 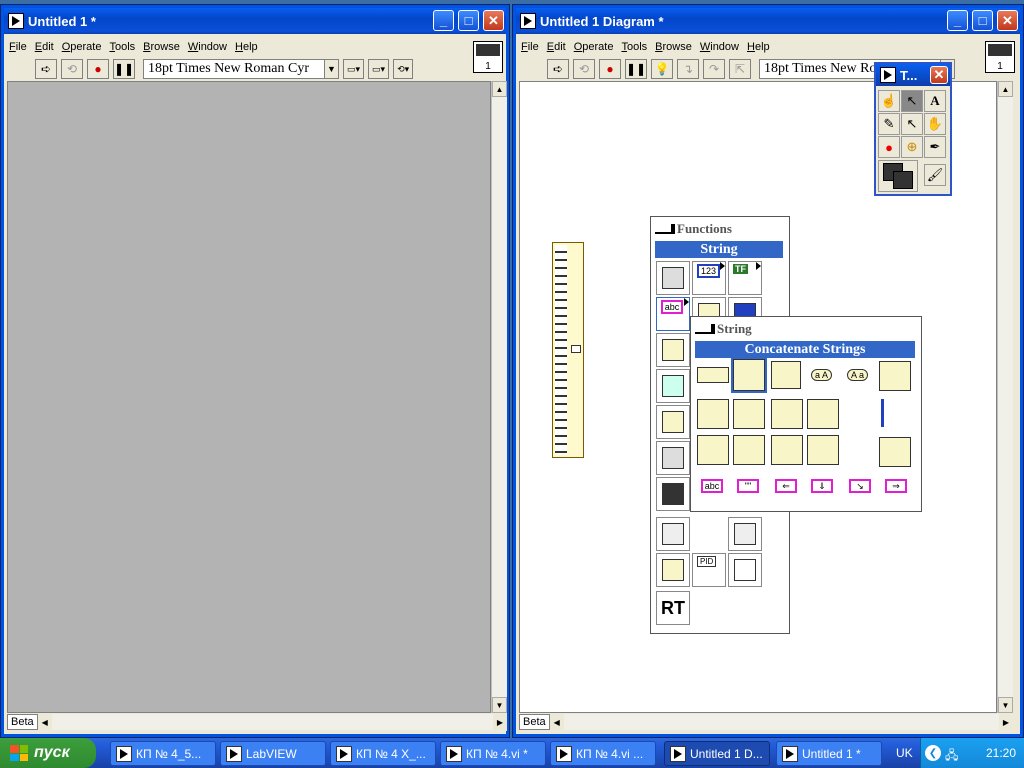 I want to click on highlight-execution-icon: 💡, so click(x=662, y=69).